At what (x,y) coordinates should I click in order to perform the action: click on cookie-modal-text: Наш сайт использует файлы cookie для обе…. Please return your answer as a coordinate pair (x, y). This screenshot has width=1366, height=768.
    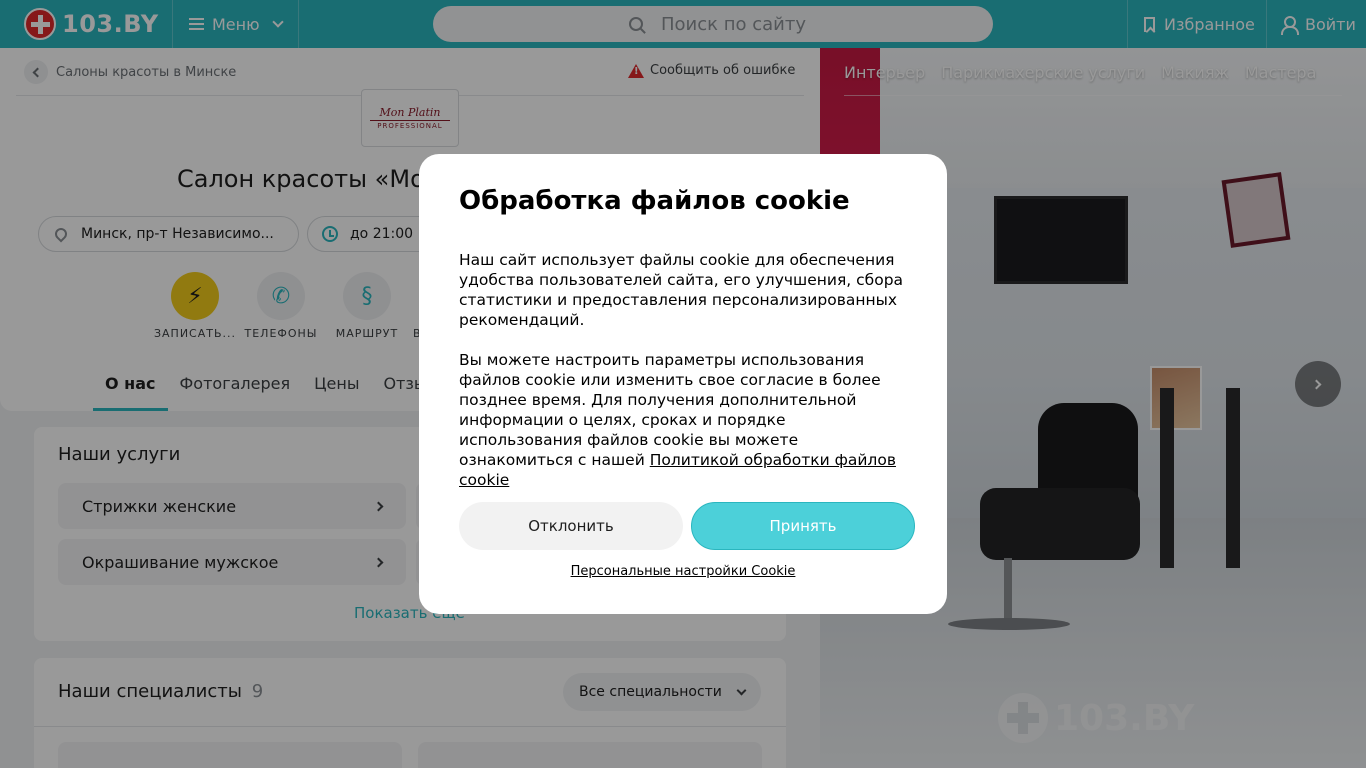
    Looking at the image, I should click on (684, 370).